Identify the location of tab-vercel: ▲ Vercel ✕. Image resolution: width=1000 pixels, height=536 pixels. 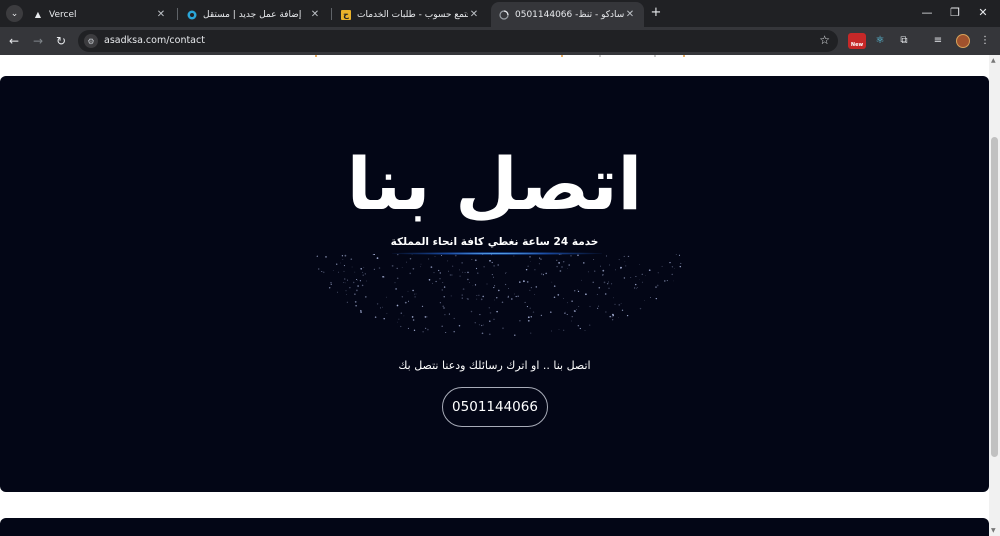
(100, 14).